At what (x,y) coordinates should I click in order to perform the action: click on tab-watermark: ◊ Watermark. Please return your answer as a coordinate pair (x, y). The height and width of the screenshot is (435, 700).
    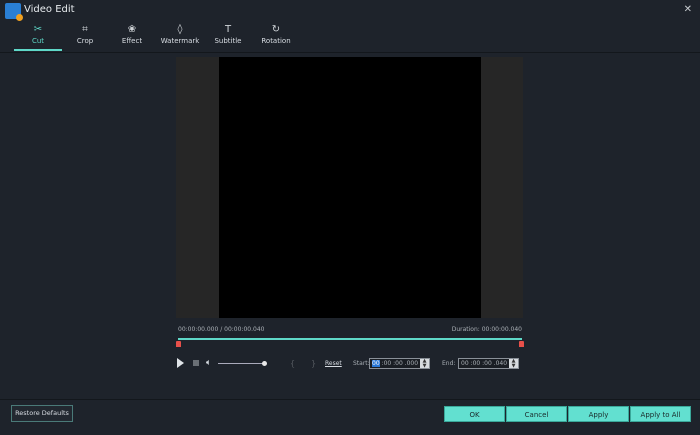
    Looking at the image, I should click on (180, 34).